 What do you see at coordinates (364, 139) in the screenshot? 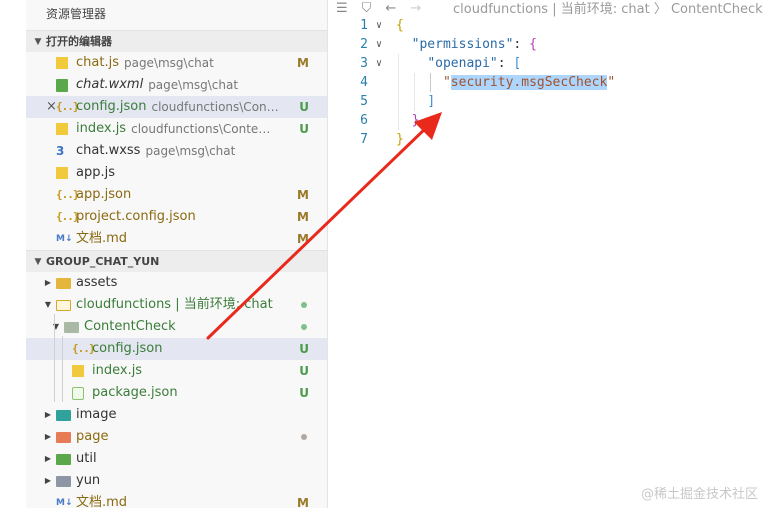
I see `line-number: 7` at bounding box center [364, 139].